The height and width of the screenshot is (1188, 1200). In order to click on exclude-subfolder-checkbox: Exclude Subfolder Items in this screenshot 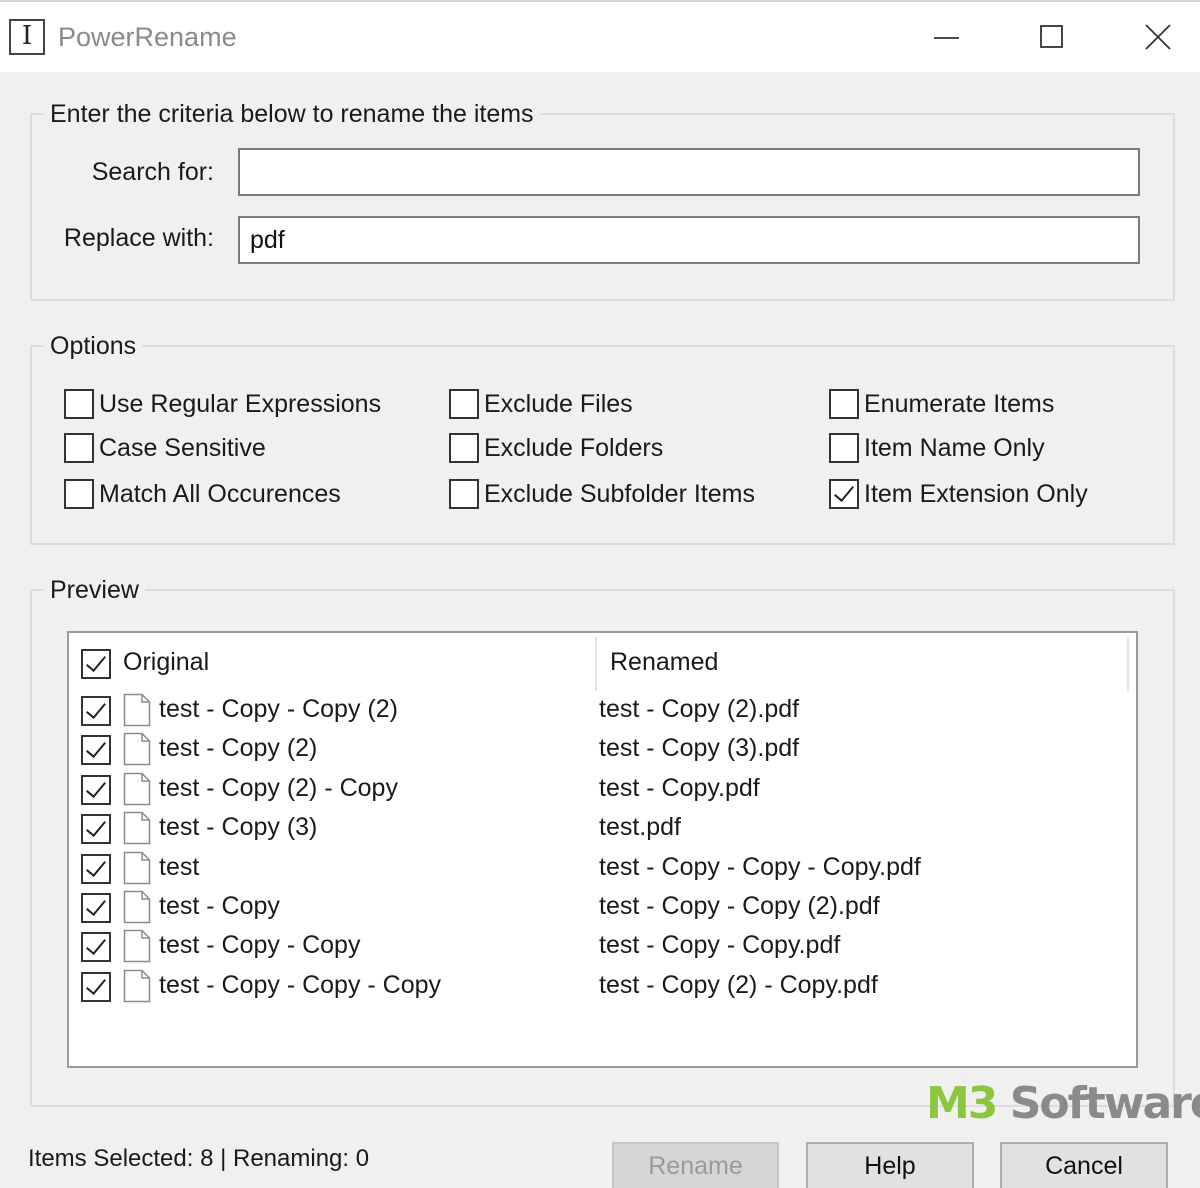, I will do `click(602, 494)`.